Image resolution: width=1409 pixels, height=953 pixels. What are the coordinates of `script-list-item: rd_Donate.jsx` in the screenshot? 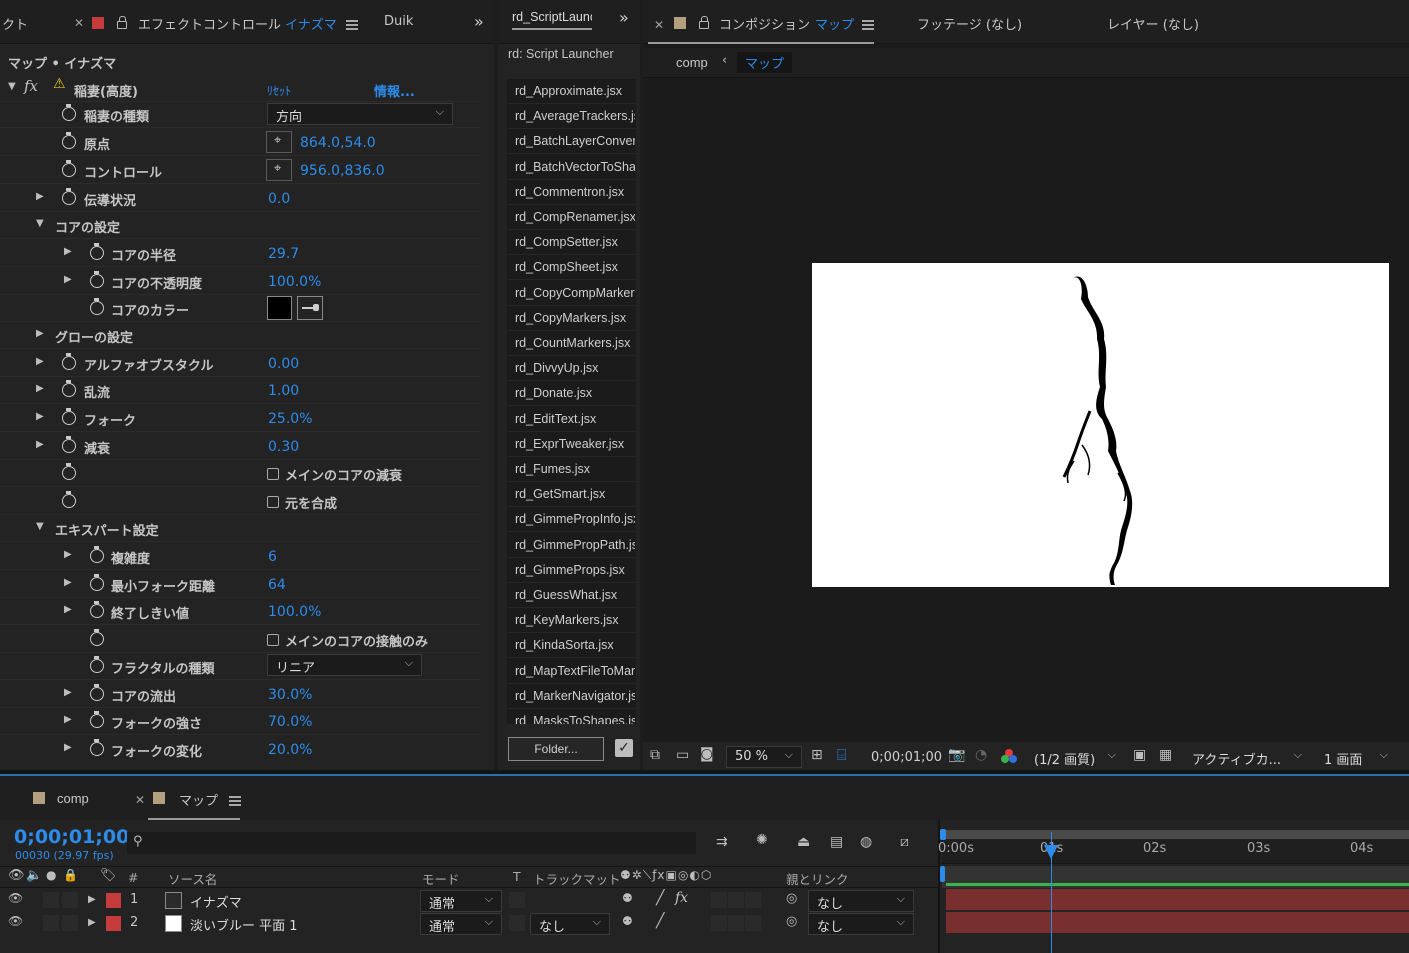 It's located at (571, 394).